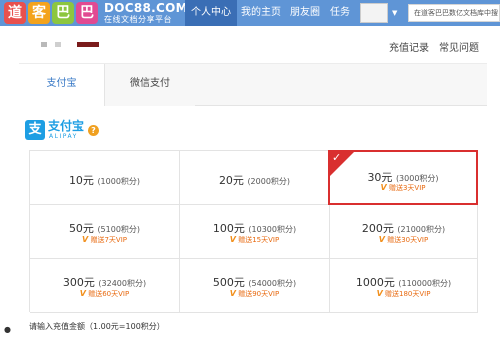 Image resolution: width=500 pixels, height=337 pixels. I want to click on brand-domain: DOC88.COM, so click(146, 8).